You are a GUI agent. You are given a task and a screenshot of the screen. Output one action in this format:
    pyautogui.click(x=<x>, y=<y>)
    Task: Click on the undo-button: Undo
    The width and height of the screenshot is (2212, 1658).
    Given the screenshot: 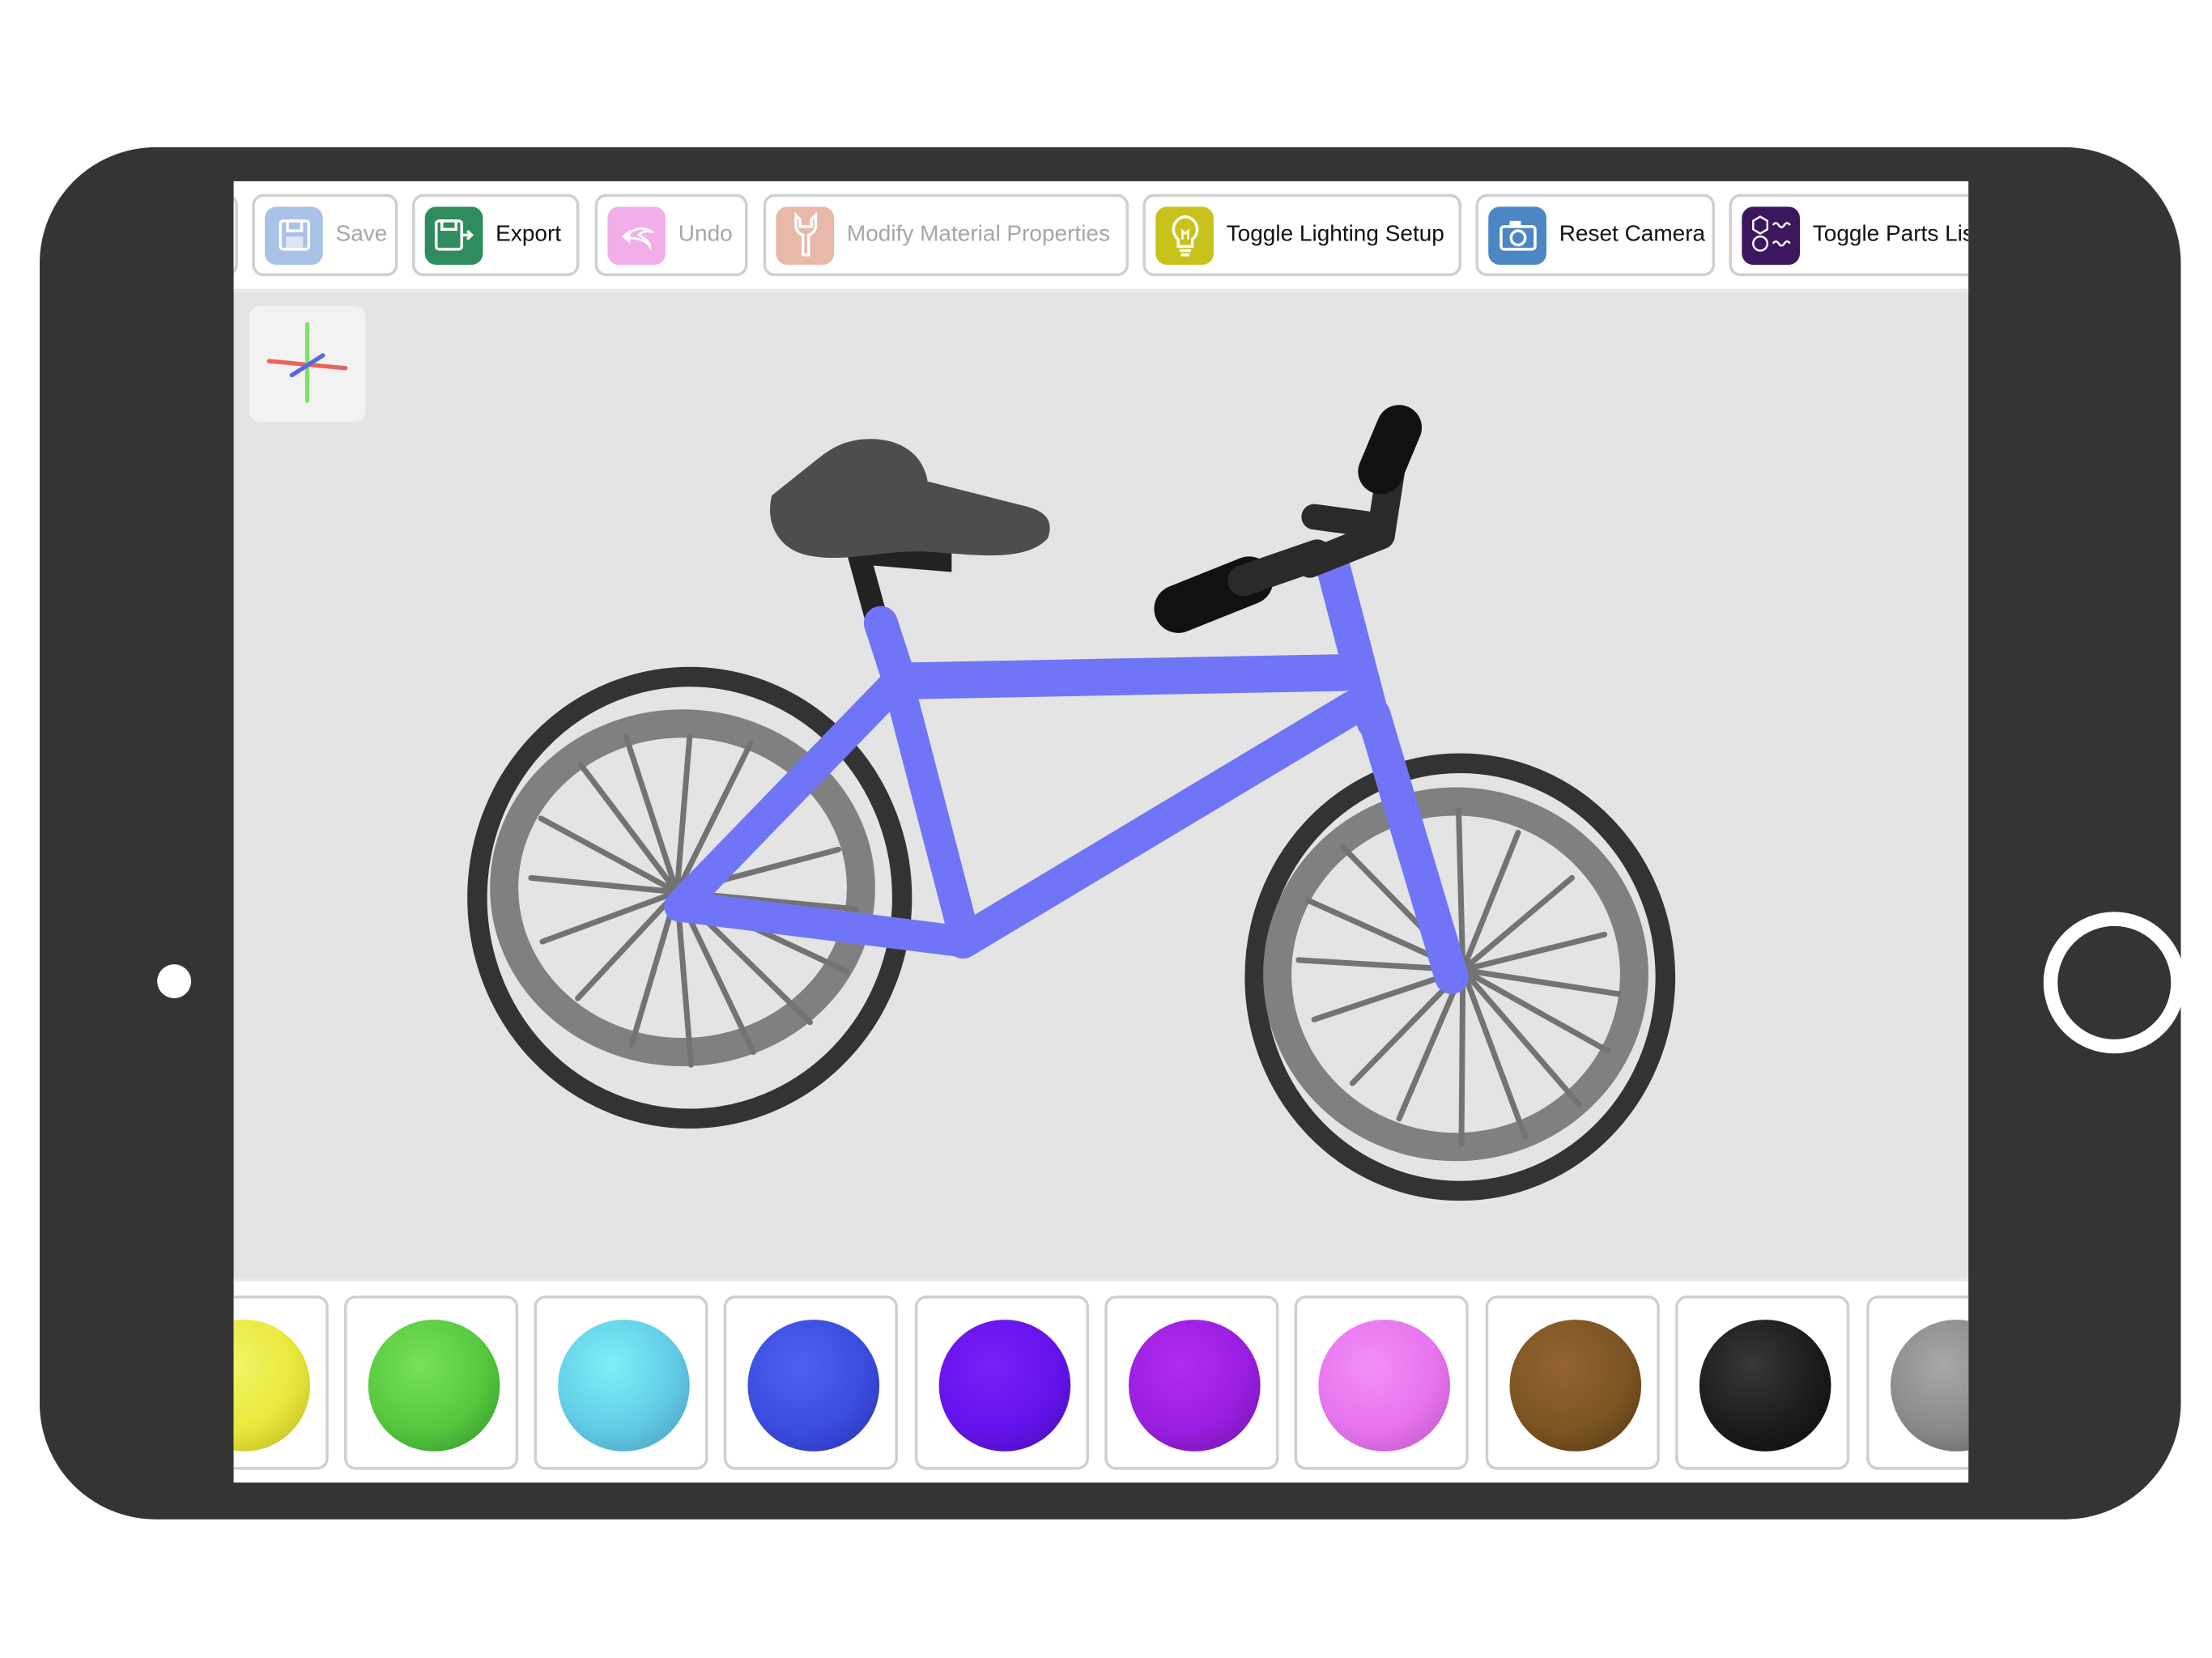 What is the action you would take?
    pyautogui.click(x=671, y=235)
    